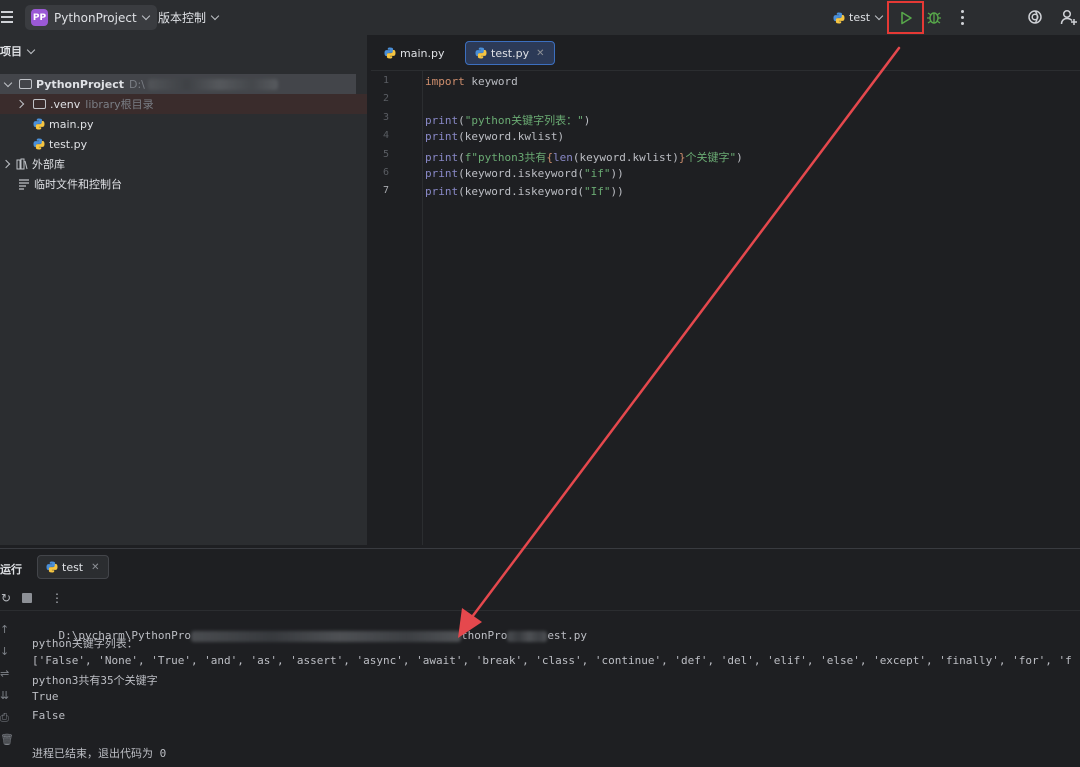  I want to click on tree-item-project-root: PythonProject D:\, so click(178, 84).